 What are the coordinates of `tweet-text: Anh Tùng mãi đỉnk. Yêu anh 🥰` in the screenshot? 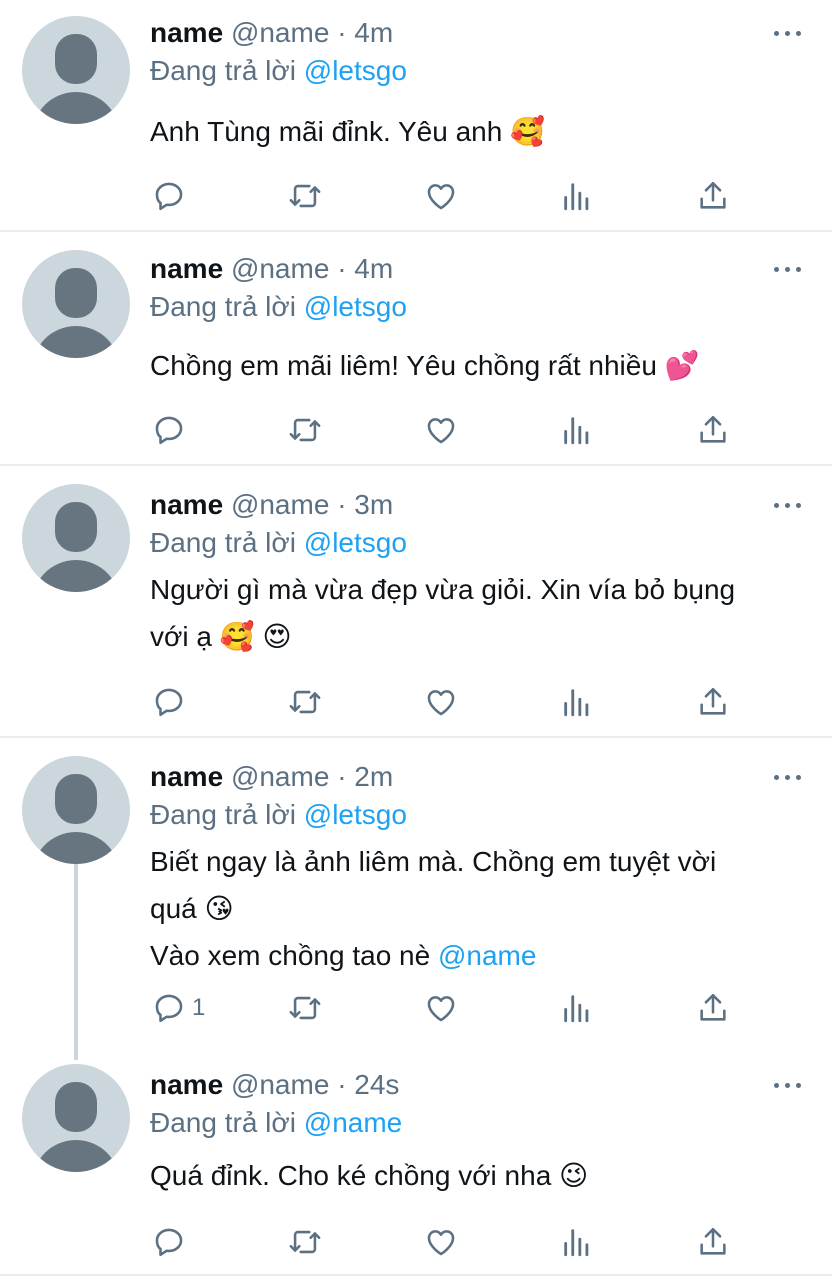 It's located at (480, 131).